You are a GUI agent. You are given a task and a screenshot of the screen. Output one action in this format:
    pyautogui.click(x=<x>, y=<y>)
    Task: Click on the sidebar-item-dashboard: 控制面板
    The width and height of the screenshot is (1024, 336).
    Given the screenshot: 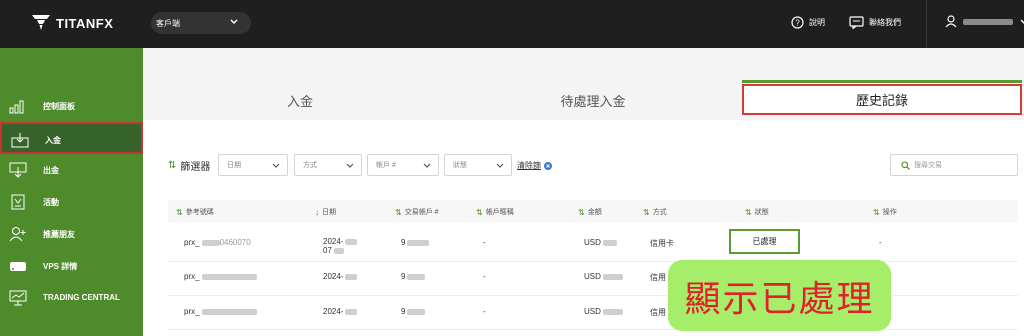 What is the action you would take?
    pyautogui.click(x=71, y=106)
    